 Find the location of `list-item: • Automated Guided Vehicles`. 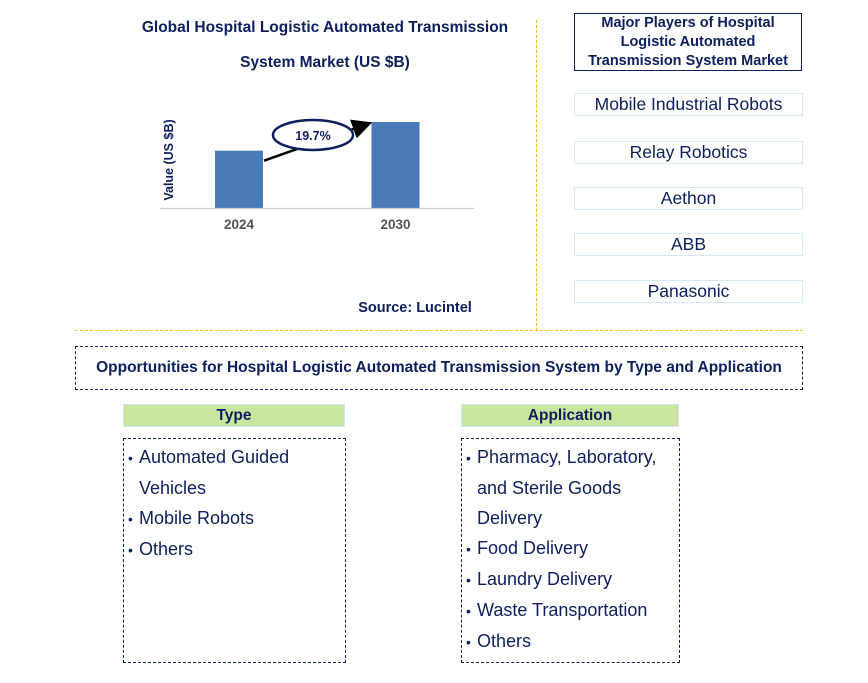

list-item: • Automated Guided Vehicles is located at coordinates (236, 472).